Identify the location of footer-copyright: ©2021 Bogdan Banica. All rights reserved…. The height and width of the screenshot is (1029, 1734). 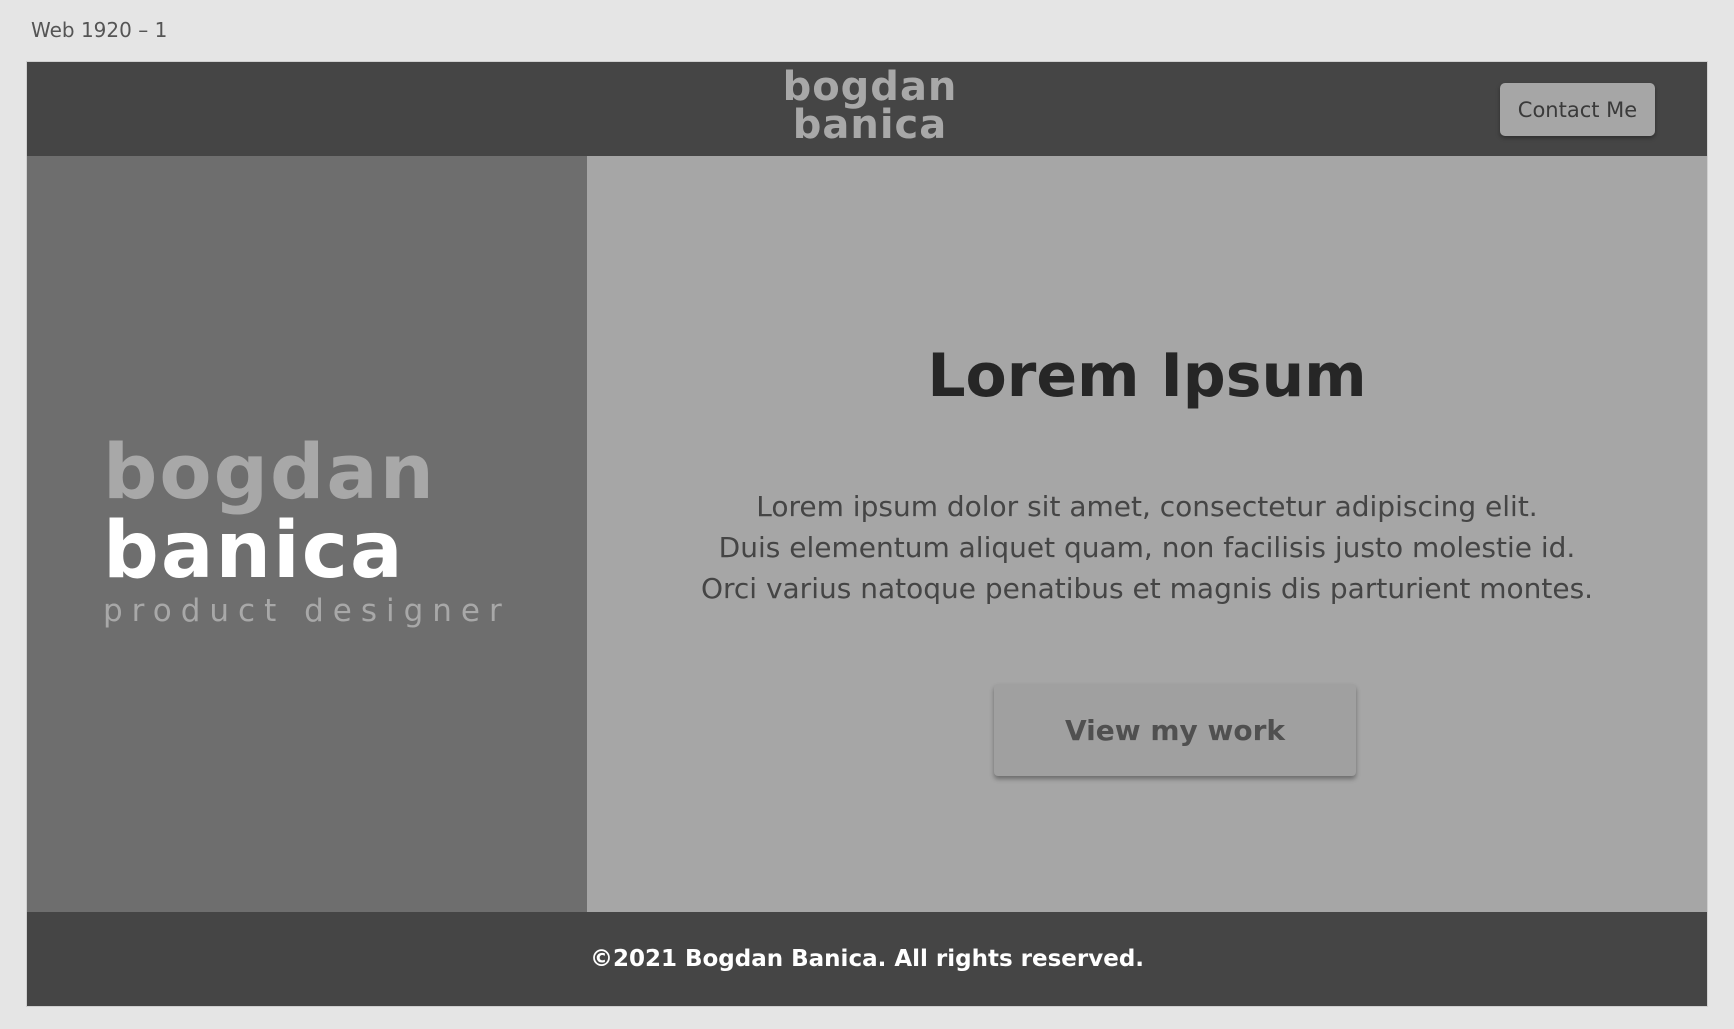
(867, 959).